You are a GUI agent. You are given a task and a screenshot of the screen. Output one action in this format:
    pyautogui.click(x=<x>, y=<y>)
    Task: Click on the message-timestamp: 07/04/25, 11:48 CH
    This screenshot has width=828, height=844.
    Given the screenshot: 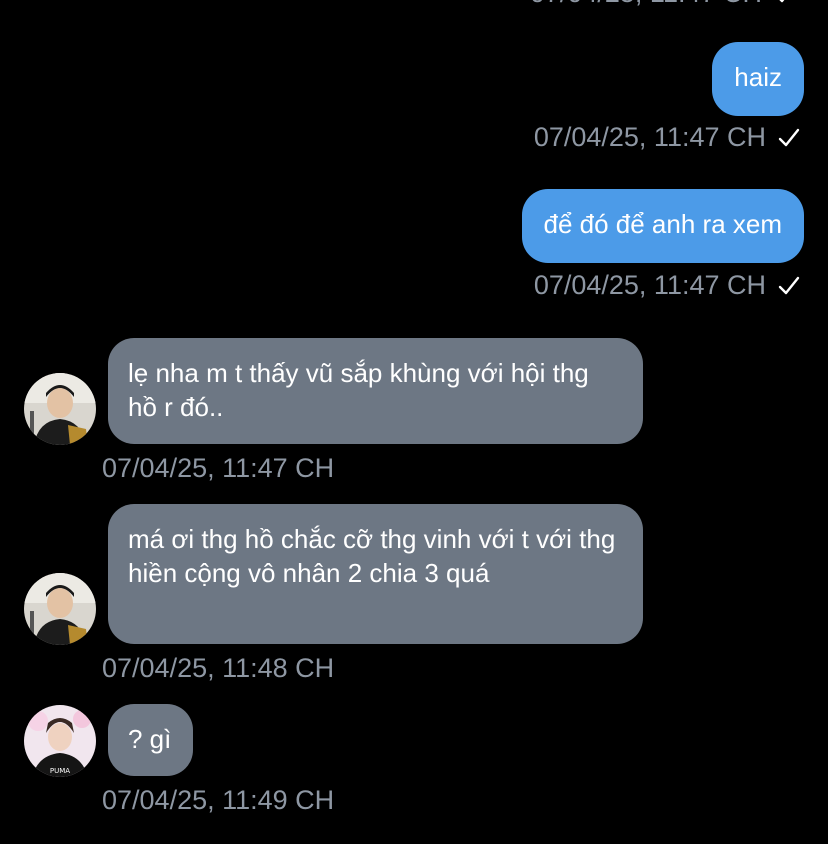 What is the action you would take?
    pyautogui.click(x=218, y=668)
    